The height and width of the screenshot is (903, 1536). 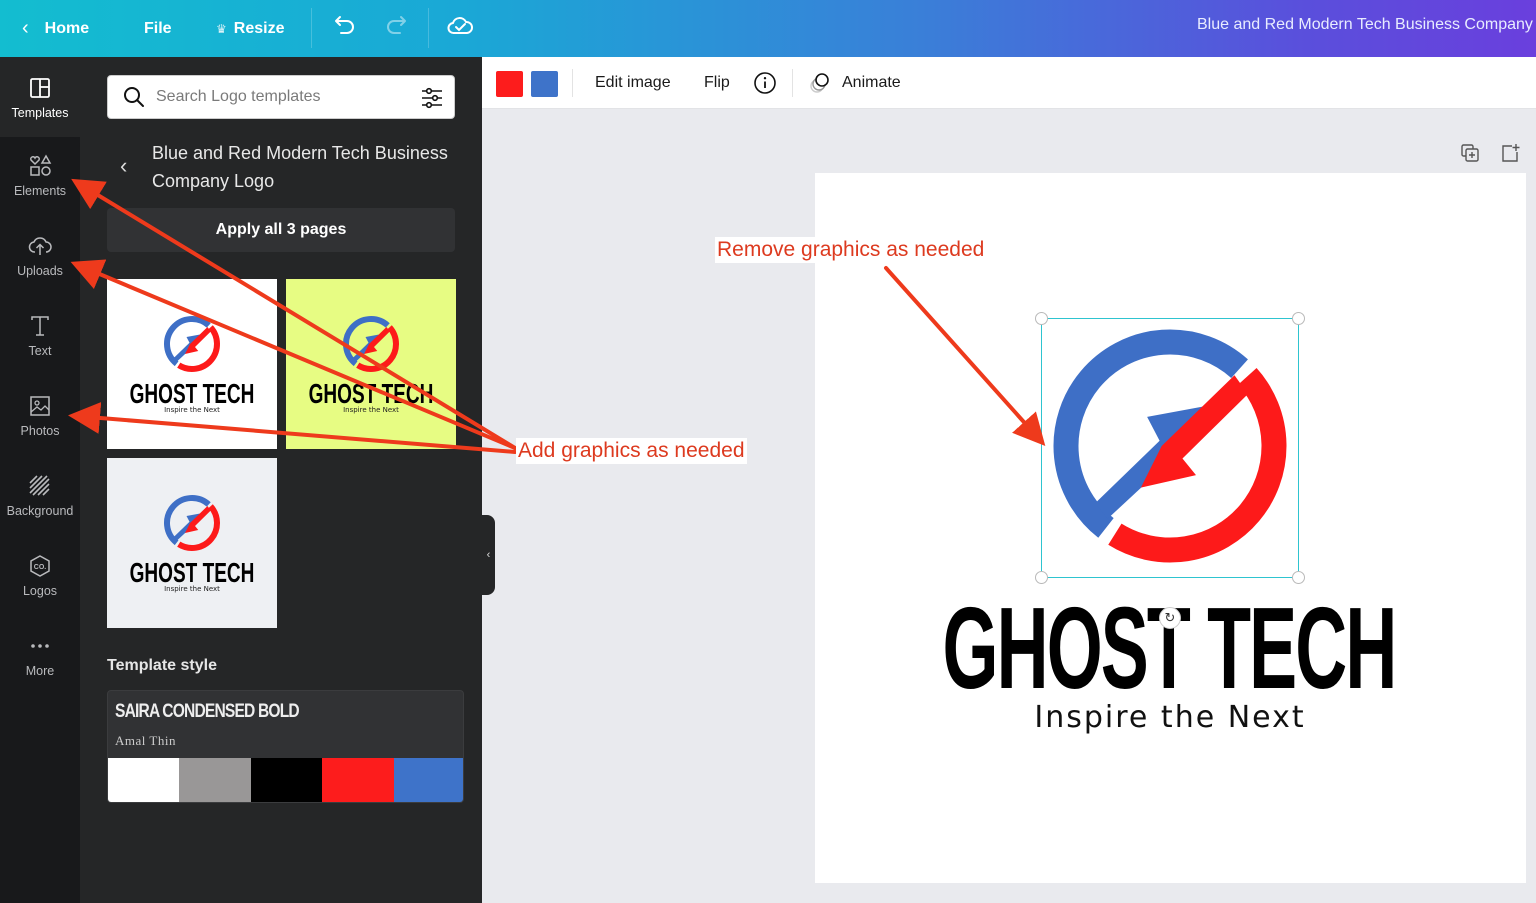 What do you see at coordinates (1009, 83) in the screenshot?
I see `context-toolbar: Edit image Flip Animate` at bounding box center [1009, 83].